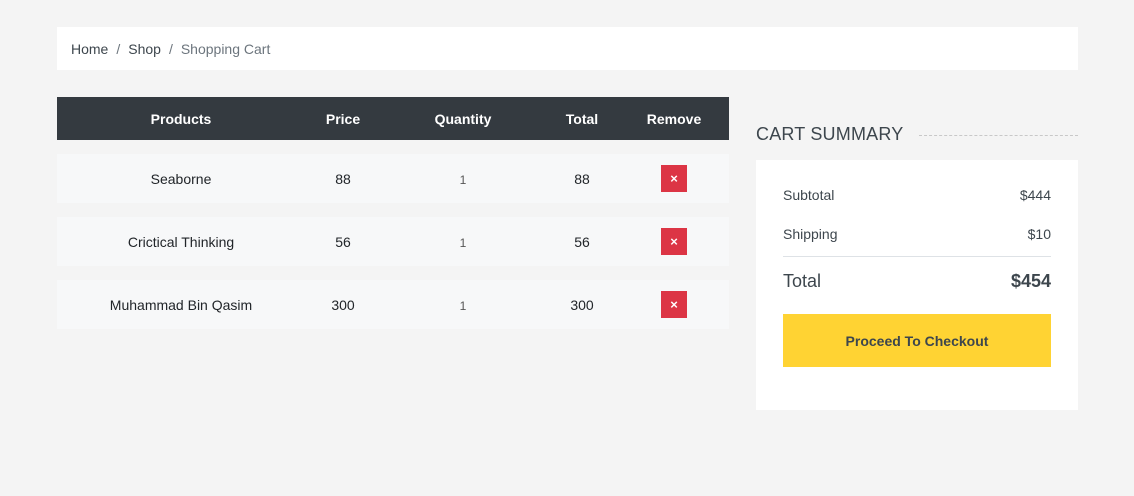  I want to click on proceed-to-checkout-button: Proceed To Checkout, so click(917, 340).